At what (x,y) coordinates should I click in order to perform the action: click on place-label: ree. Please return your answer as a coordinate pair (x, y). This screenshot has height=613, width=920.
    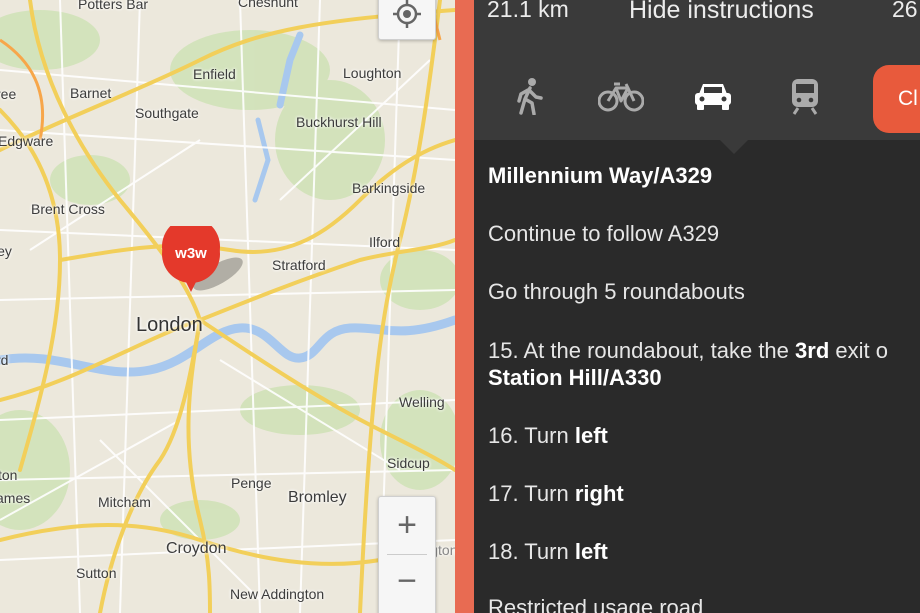
    Looking at the image, I should click on (8, 94).